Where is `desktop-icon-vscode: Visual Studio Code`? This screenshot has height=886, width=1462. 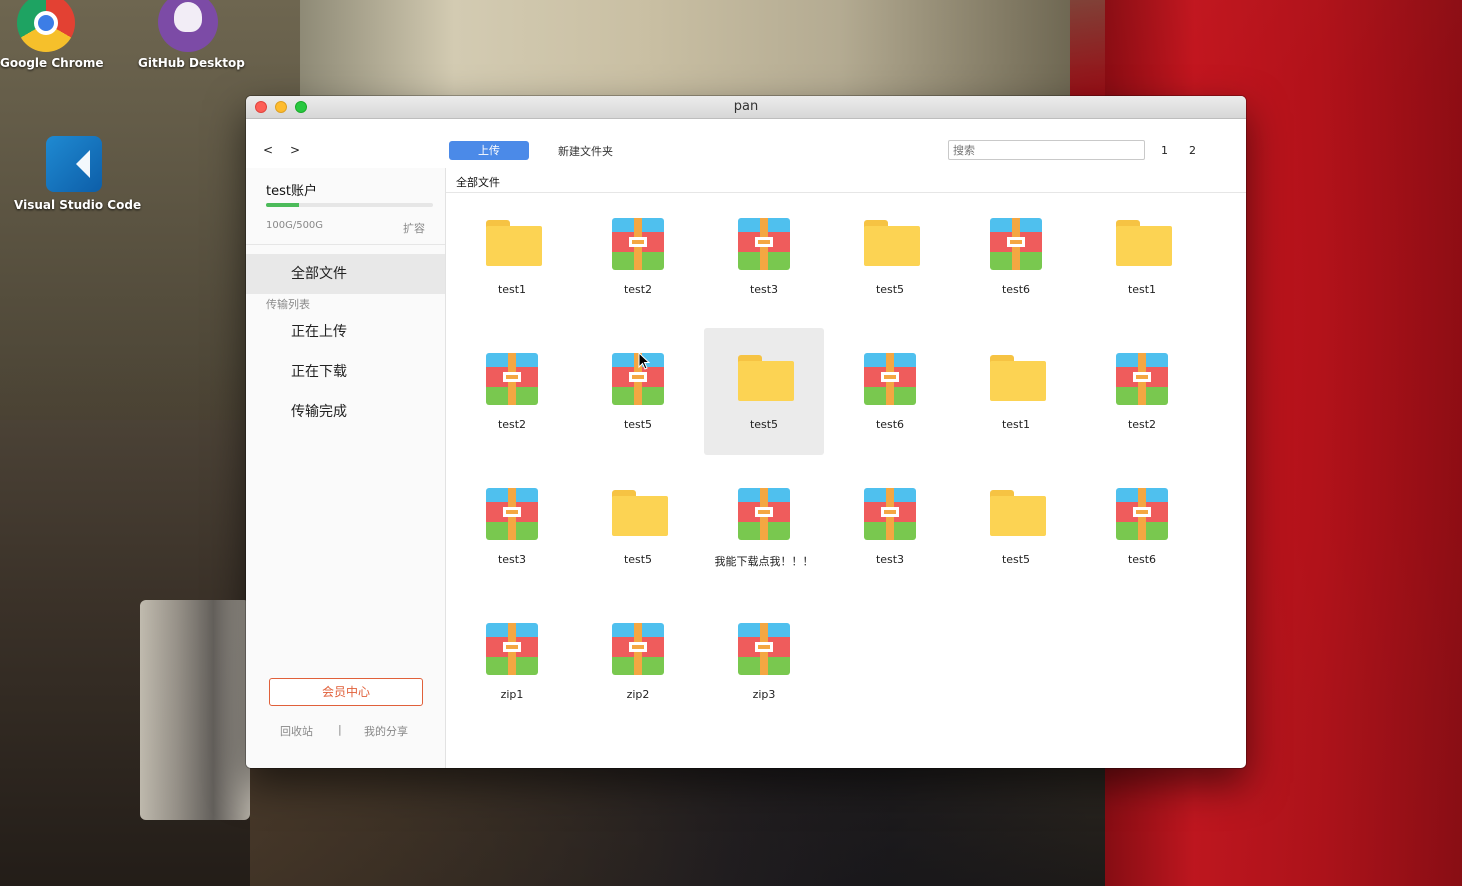 desktop-icon-vscode: Visual Studio Code is located at coordinates (77, 174).